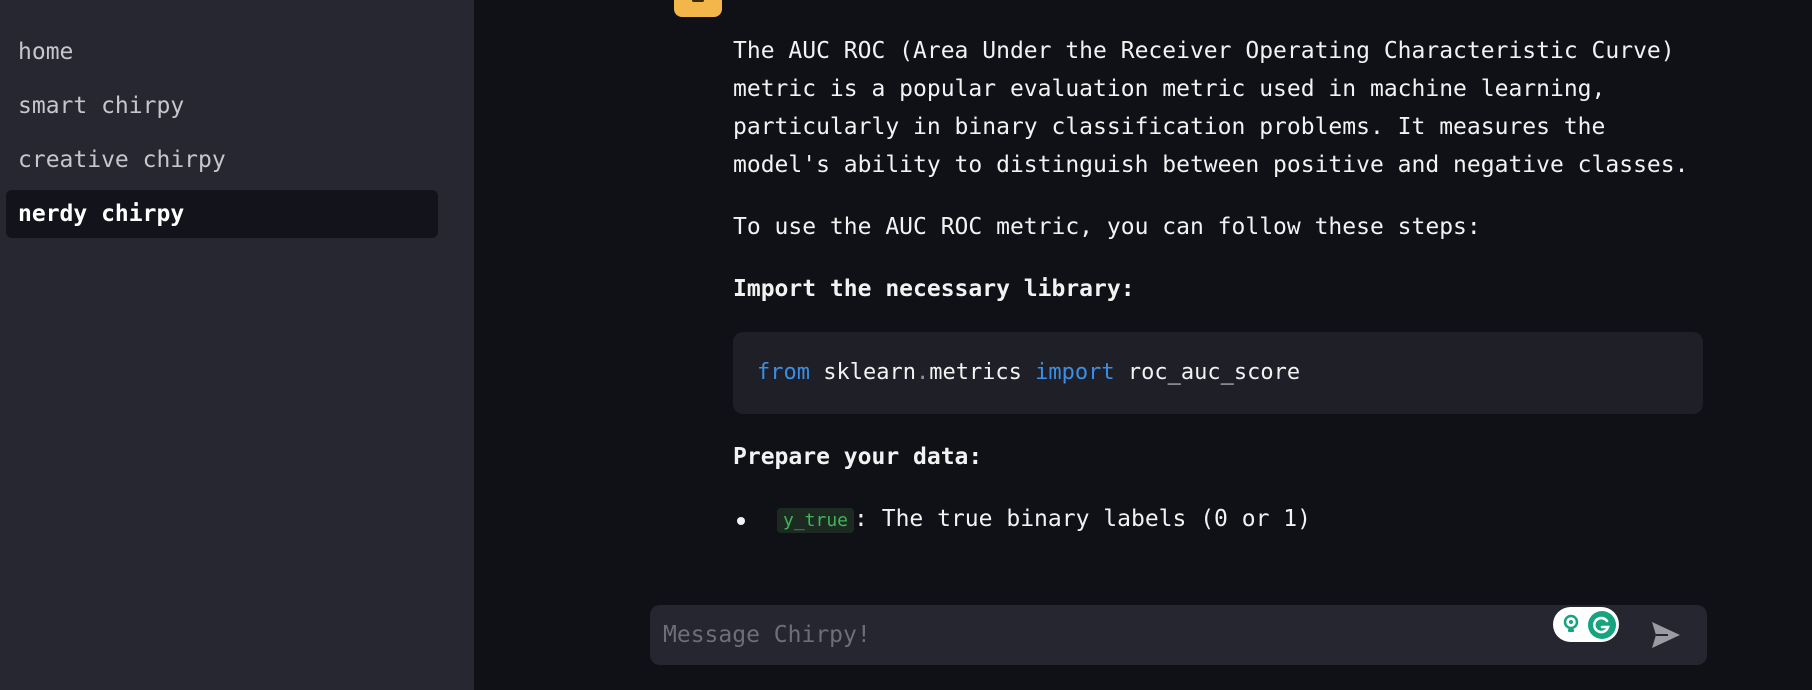  What do you see at coordinates (858, 457) in the screenshot?
I see `step-heading-prepare: Prepare your data:` at bounding box center [858, 457].